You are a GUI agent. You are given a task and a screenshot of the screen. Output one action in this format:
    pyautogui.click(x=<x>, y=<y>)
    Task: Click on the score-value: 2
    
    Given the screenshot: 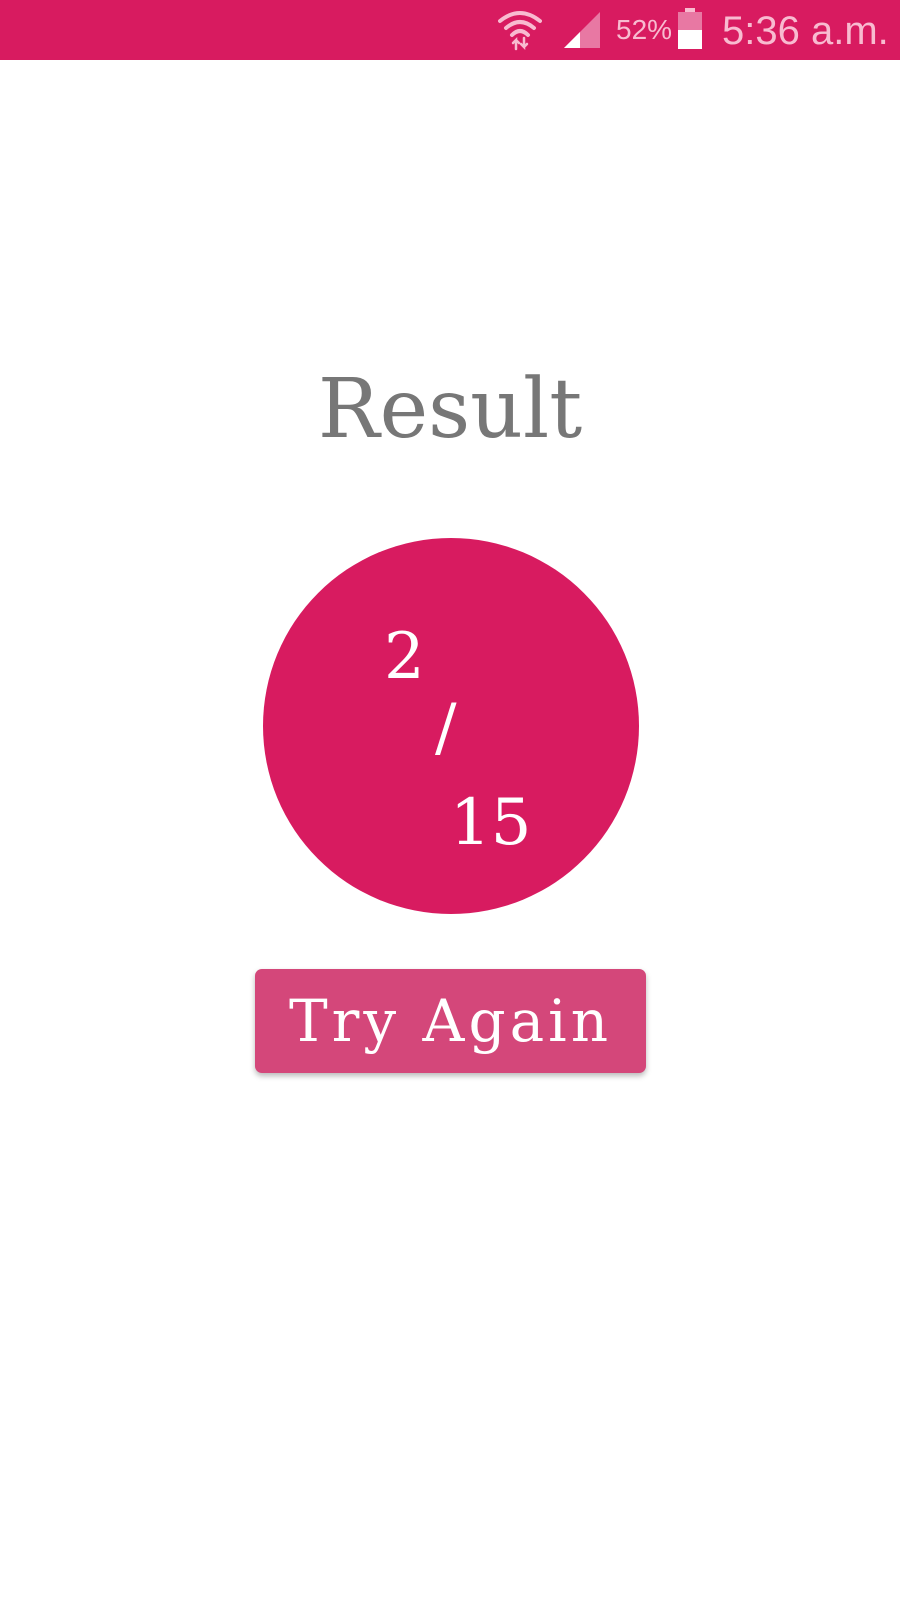 What is the action you would take?
    pyautogui.click(x=404, y=657)
    